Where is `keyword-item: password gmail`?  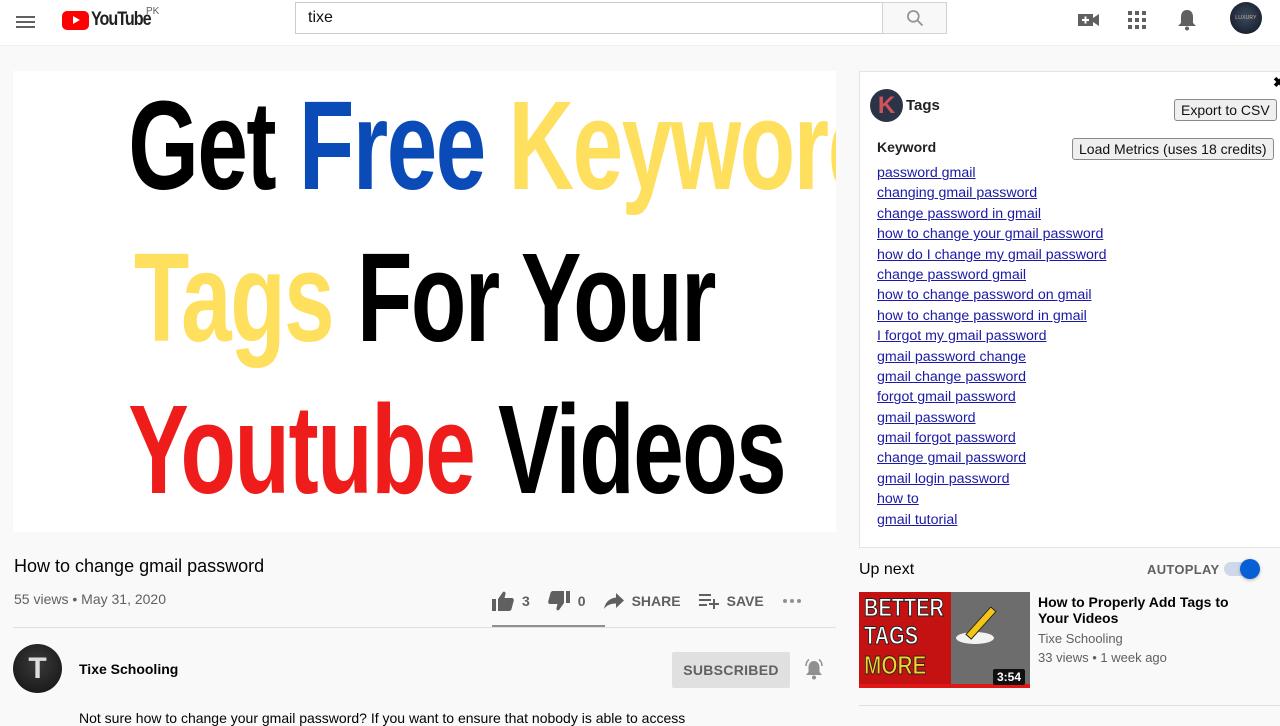
keyword-item: password gmail is located at coordinates (991, 174).